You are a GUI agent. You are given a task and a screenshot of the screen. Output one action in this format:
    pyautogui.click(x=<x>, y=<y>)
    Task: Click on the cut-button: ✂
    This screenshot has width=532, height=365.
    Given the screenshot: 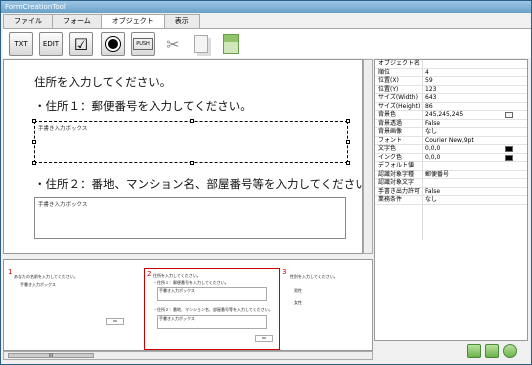 What is the action you would take?
    pyautogui.click(x=173, y=44)
    